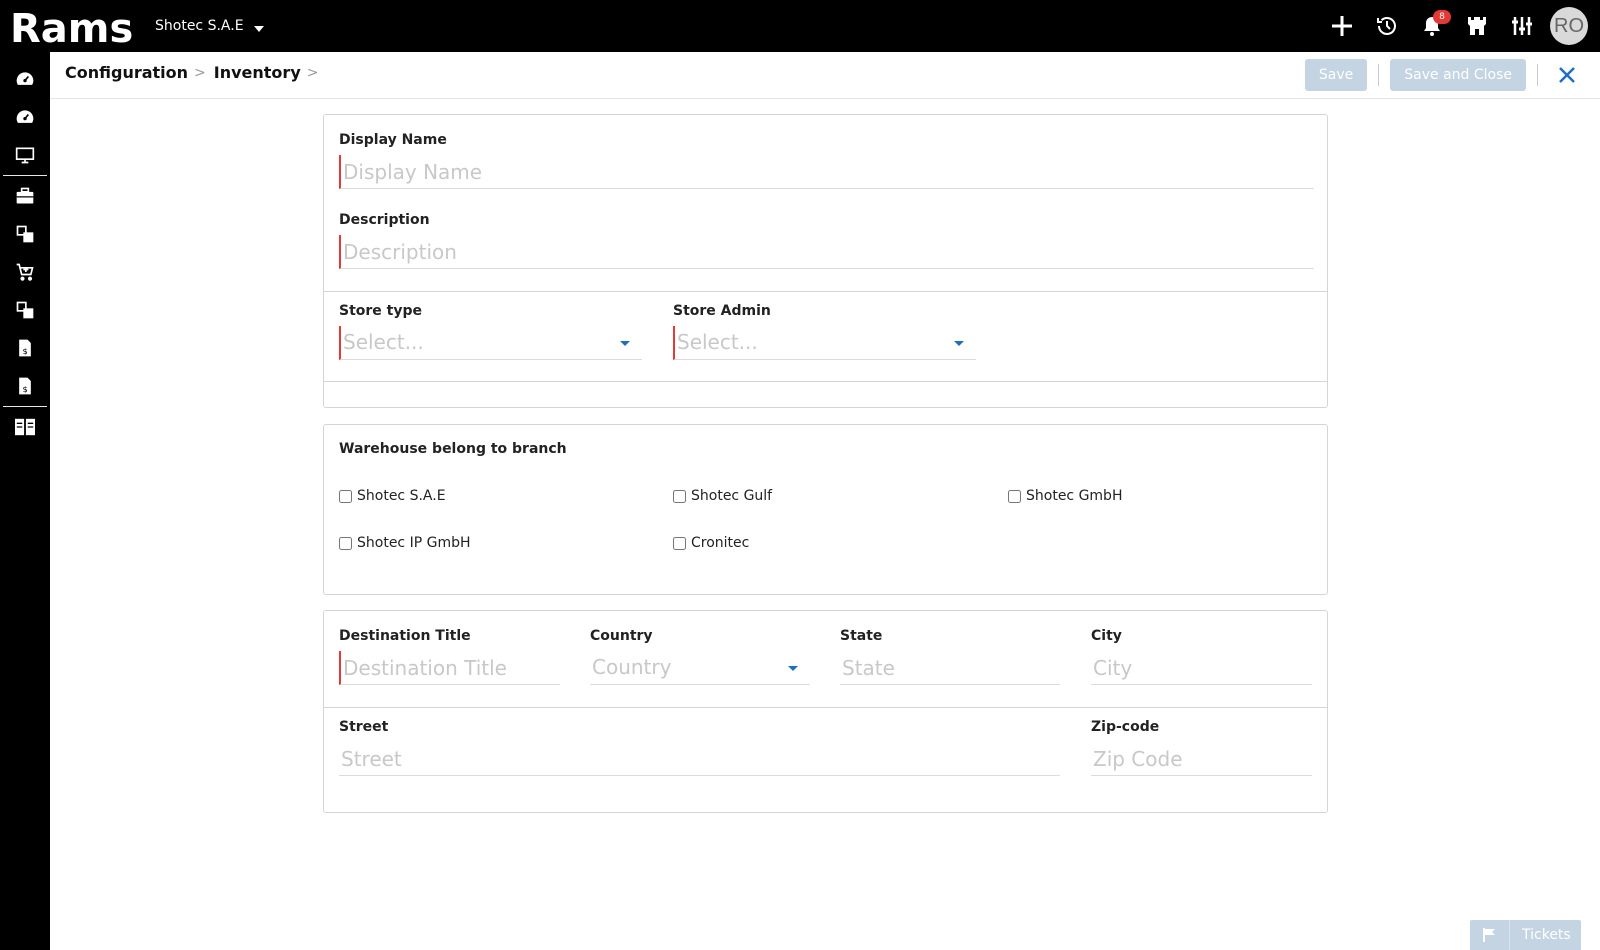 This screenshot has height=950, width=1600. Describe the element at coordinates (1125, 727) in the screenshot. I see `zip-code-label: Zip-code` at that location.